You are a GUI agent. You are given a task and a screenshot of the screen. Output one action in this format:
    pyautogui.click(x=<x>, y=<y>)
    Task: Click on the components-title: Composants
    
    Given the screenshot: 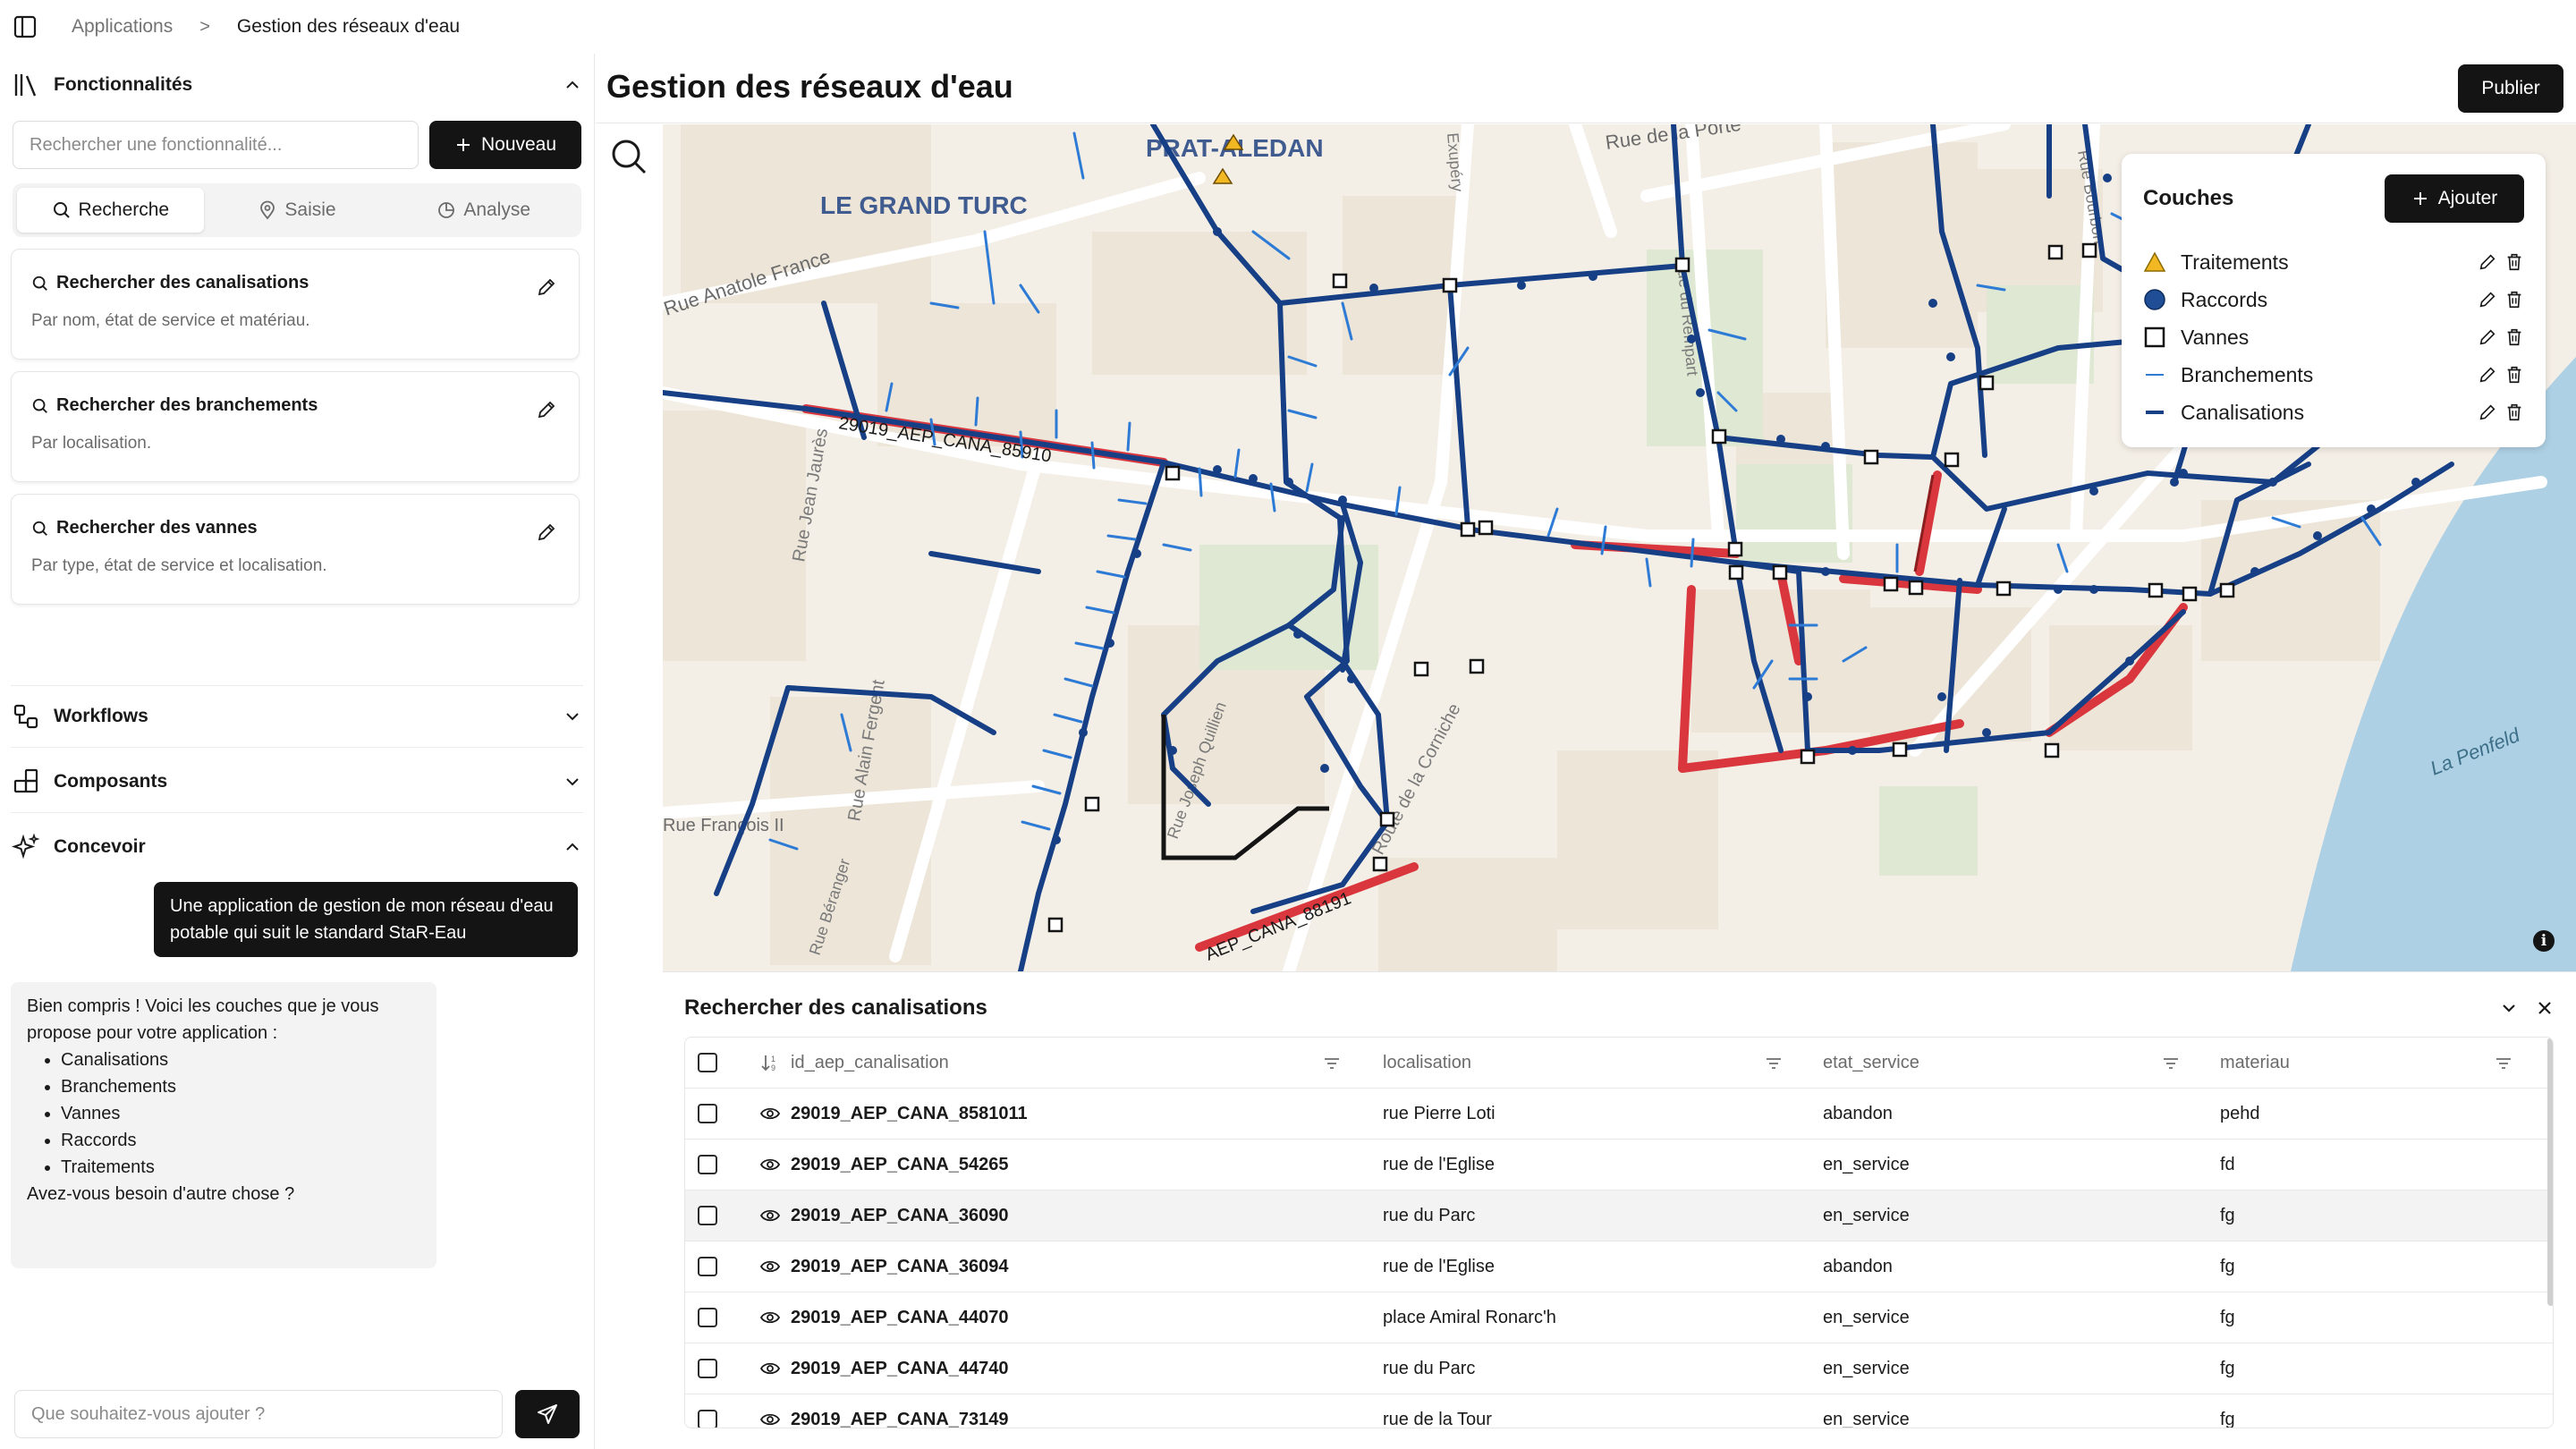 What is the action you would take?
    pyautogui.click(x=111, y=781)
    